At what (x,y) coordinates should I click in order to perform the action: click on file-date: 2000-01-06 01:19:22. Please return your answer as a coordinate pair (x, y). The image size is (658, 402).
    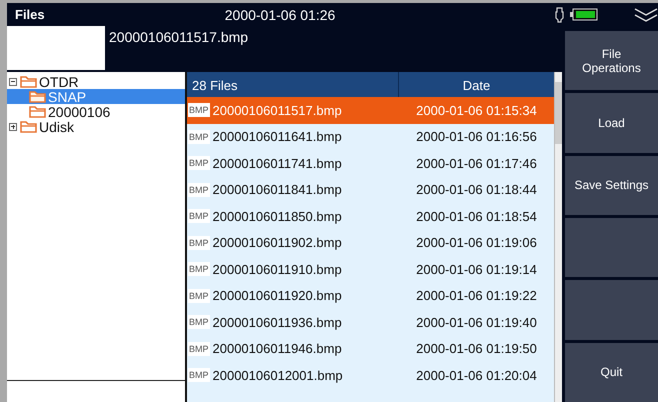
    Looking at the image, I should click on (476, 296).